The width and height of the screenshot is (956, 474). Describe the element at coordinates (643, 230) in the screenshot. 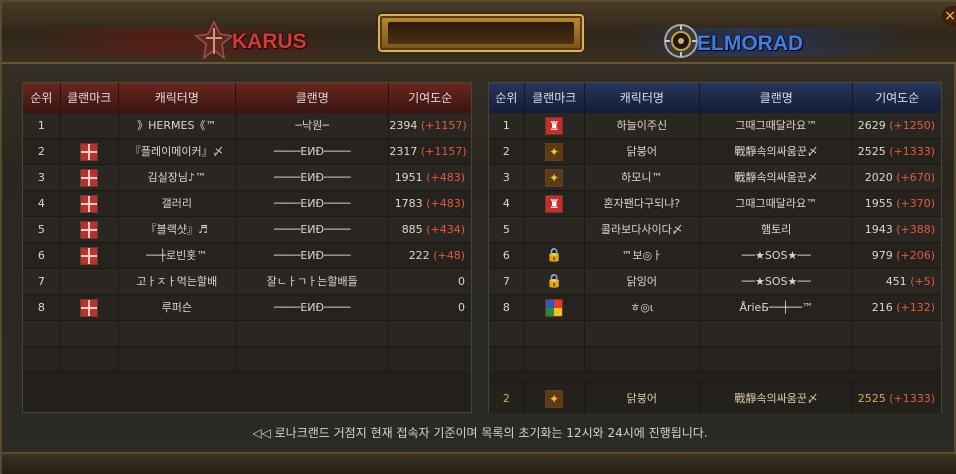

I see `character-name-cell: 콜라보다사이다〆` at that location.